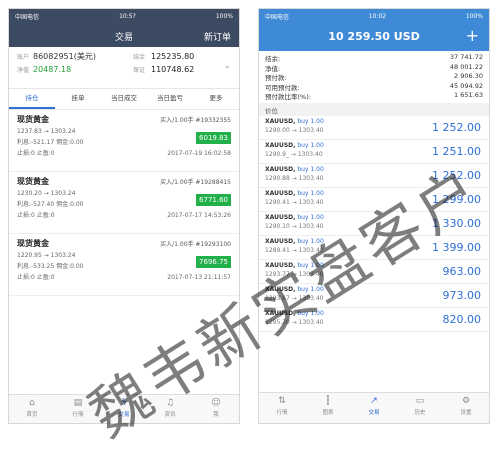  Describe the element at coordinates (282, 401) in the screenshot. I see `arrows-icon: ⇅` at that location.